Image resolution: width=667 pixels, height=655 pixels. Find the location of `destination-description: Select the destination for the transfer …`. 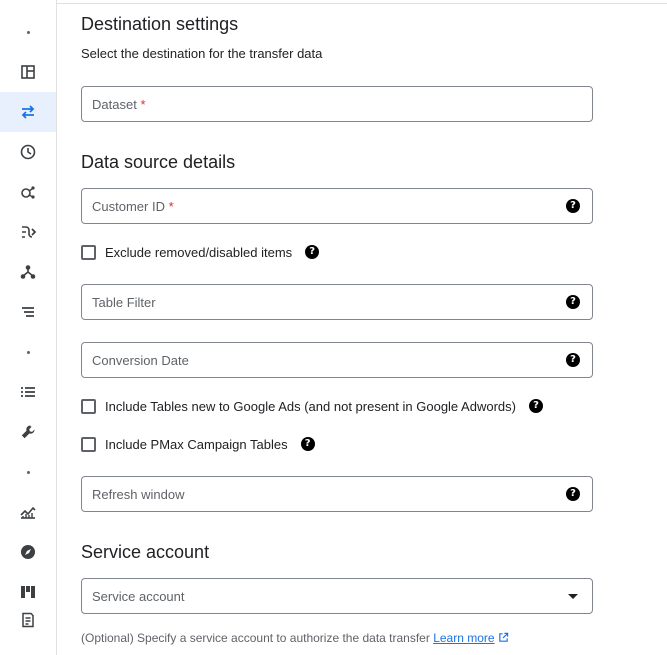

destination-description: Select the destination for the transfer … is located at coordinates (202, 53).